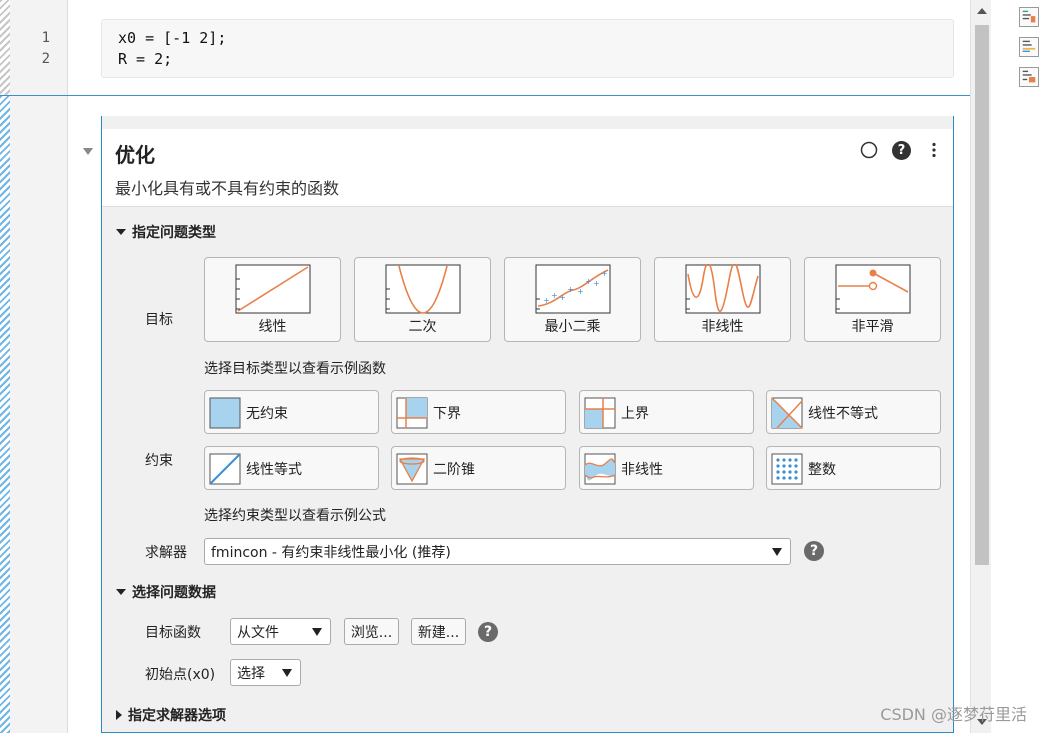 The height and width of the screenshot is (733, 1043). I want to click on objective-nonsmooth-button: 非平滑, so click(872, 299).